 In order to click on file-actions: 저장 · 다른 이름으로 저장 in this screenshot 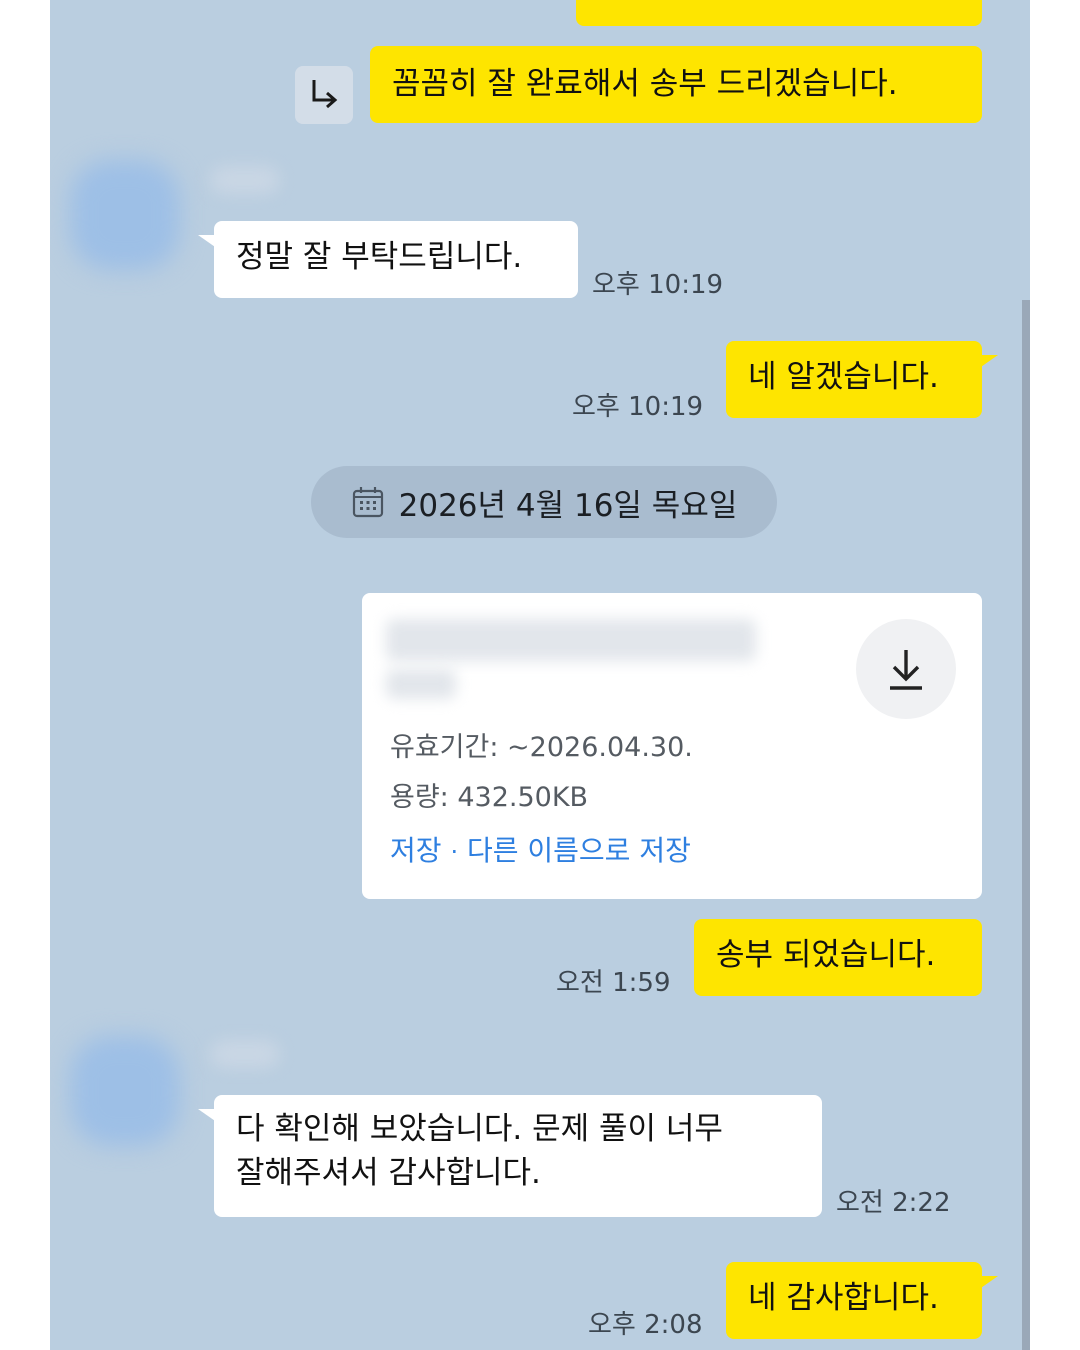, I will do `click(540, 849)`.